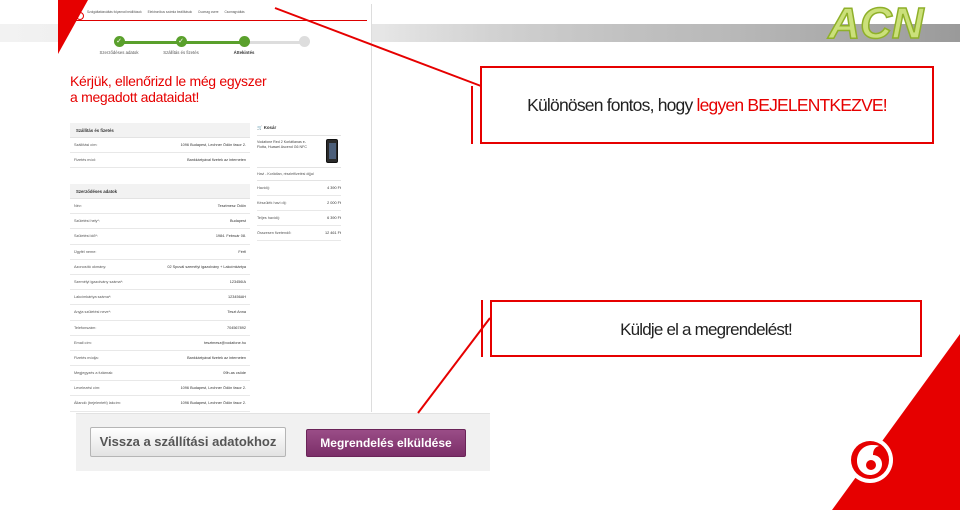 Image resolution: width=960 pixels, height=510 pixels. I want to click on row-value: 1984. Február 08., so click(230, 236).